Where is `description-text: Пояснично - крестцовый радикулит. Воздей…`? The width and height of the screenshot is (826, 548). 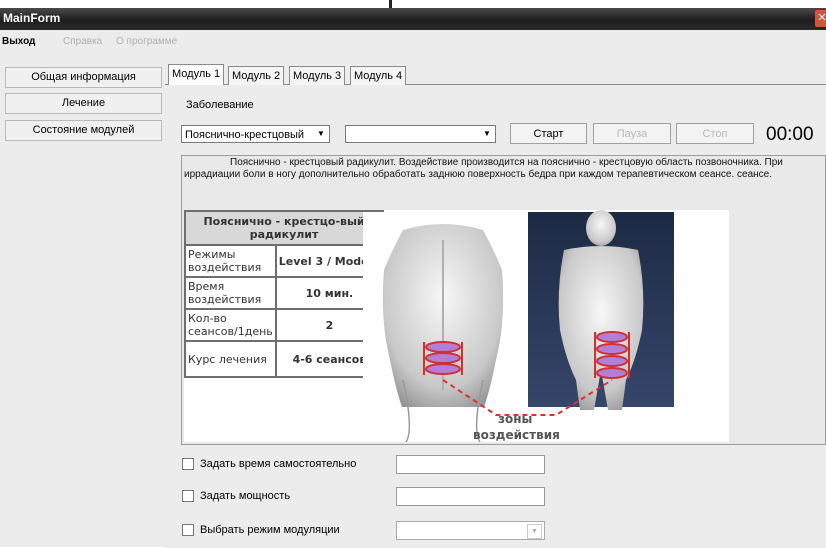
description-text: Пояснично - крестцовый радикулит. Воздей… is located at coordinates (483, 168).